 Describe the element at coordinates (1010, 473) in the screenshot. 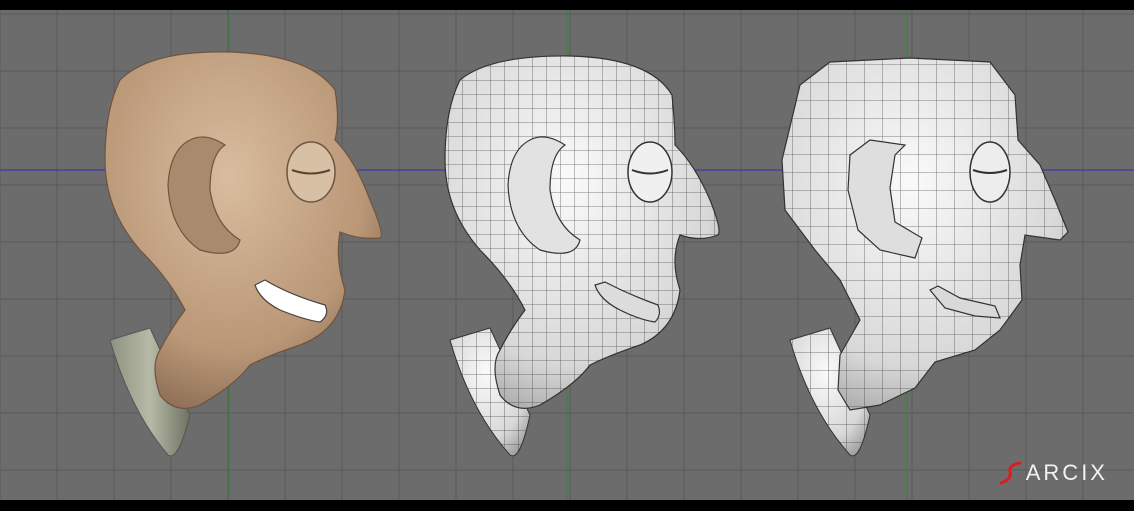

I see `logo-swoosh-icon` at that location.